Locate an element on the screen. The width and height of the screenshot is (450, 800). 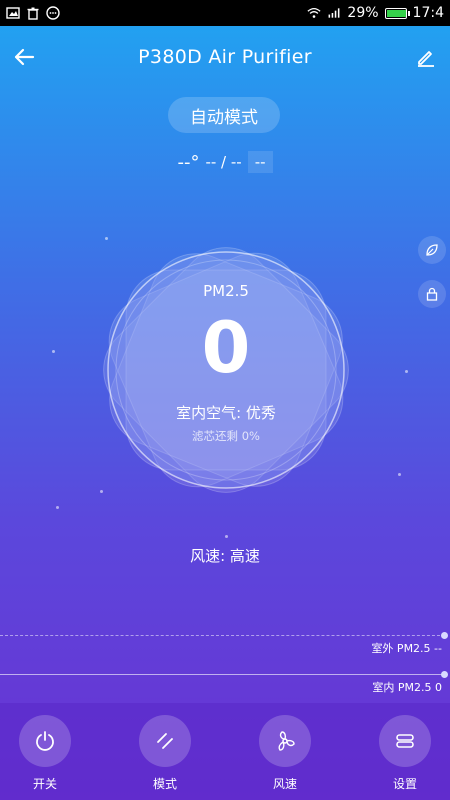
temperature-value: --° is located at coordinates (188, 162).